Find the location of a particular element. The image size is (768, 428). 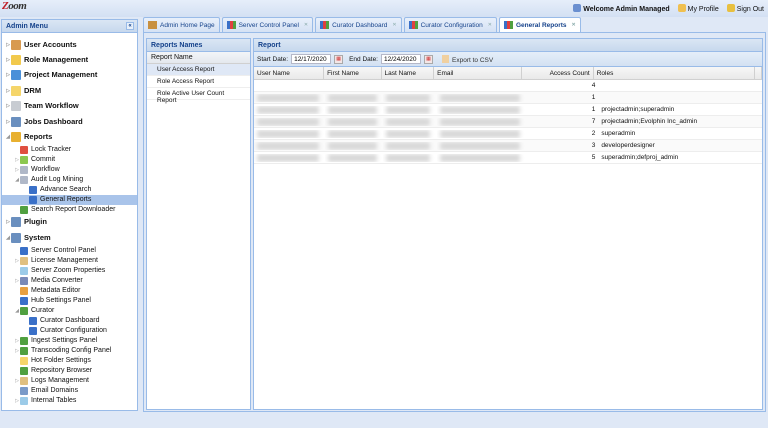

tree-item-media-converter: ▷ Media Converter is located at coordinates (69, 281).